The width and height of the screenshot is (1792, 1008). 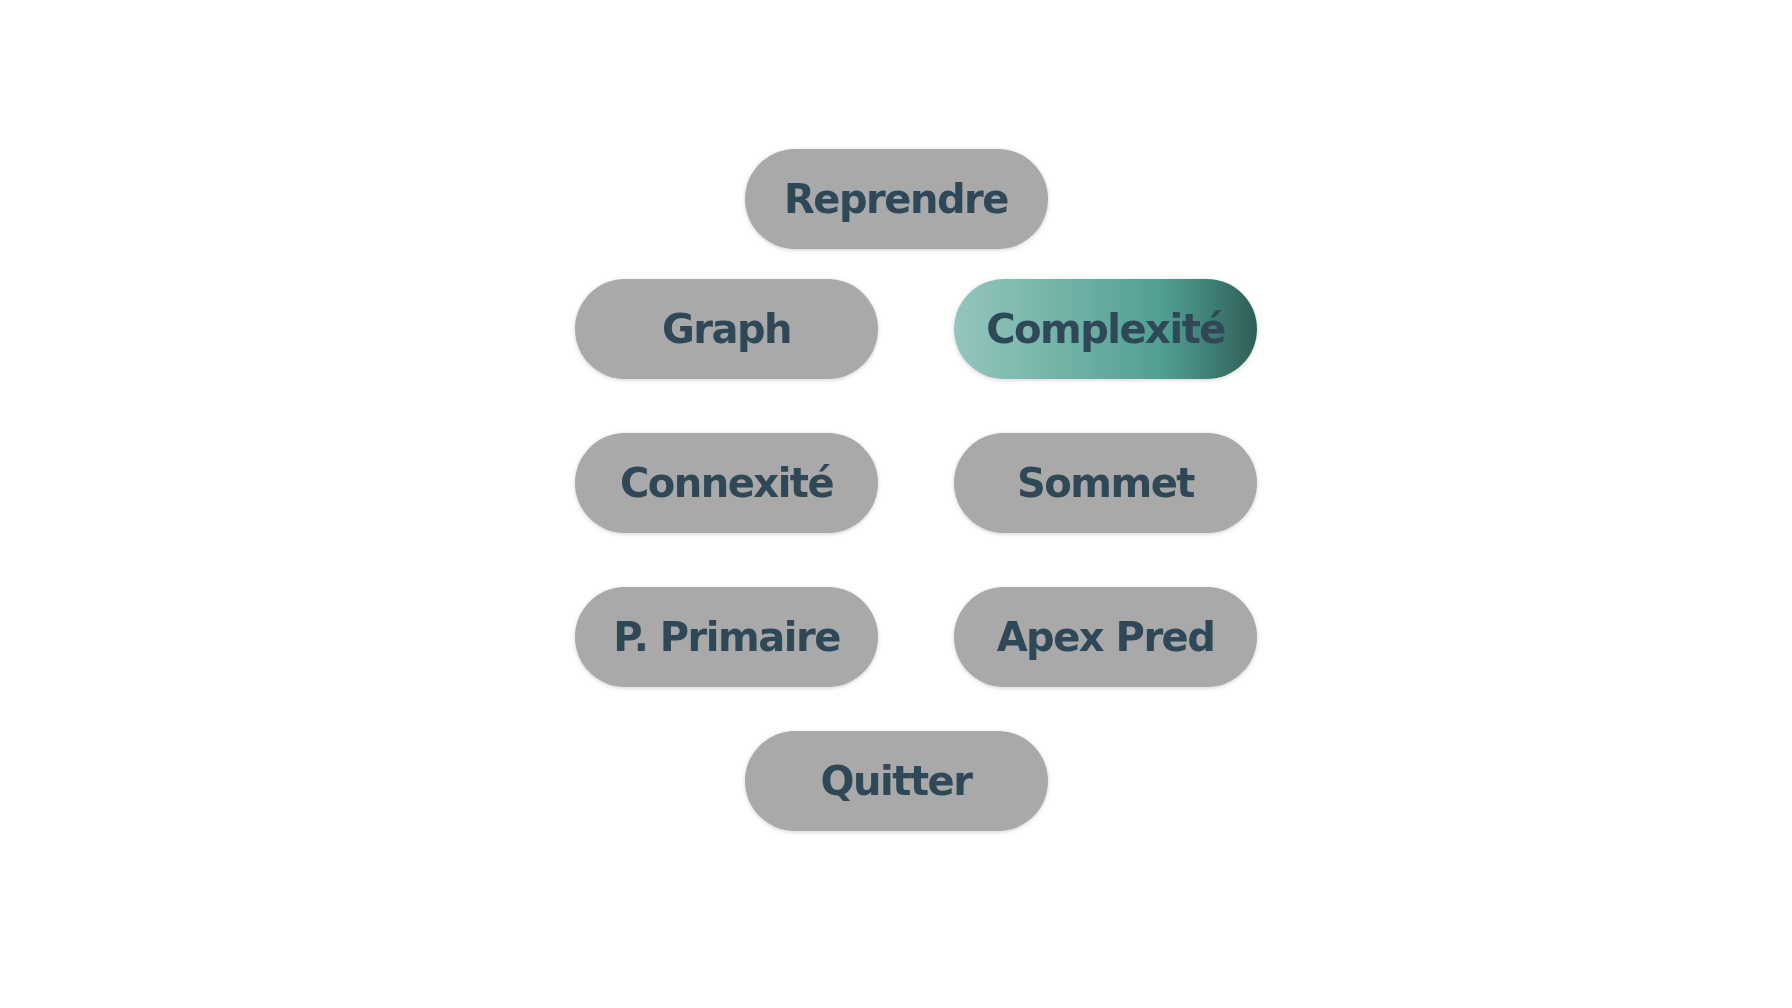 What do you see at coordinates (896, 199) in the screenshot?
I see `menu-button: Reprendre` at bounding box center [896, 199].